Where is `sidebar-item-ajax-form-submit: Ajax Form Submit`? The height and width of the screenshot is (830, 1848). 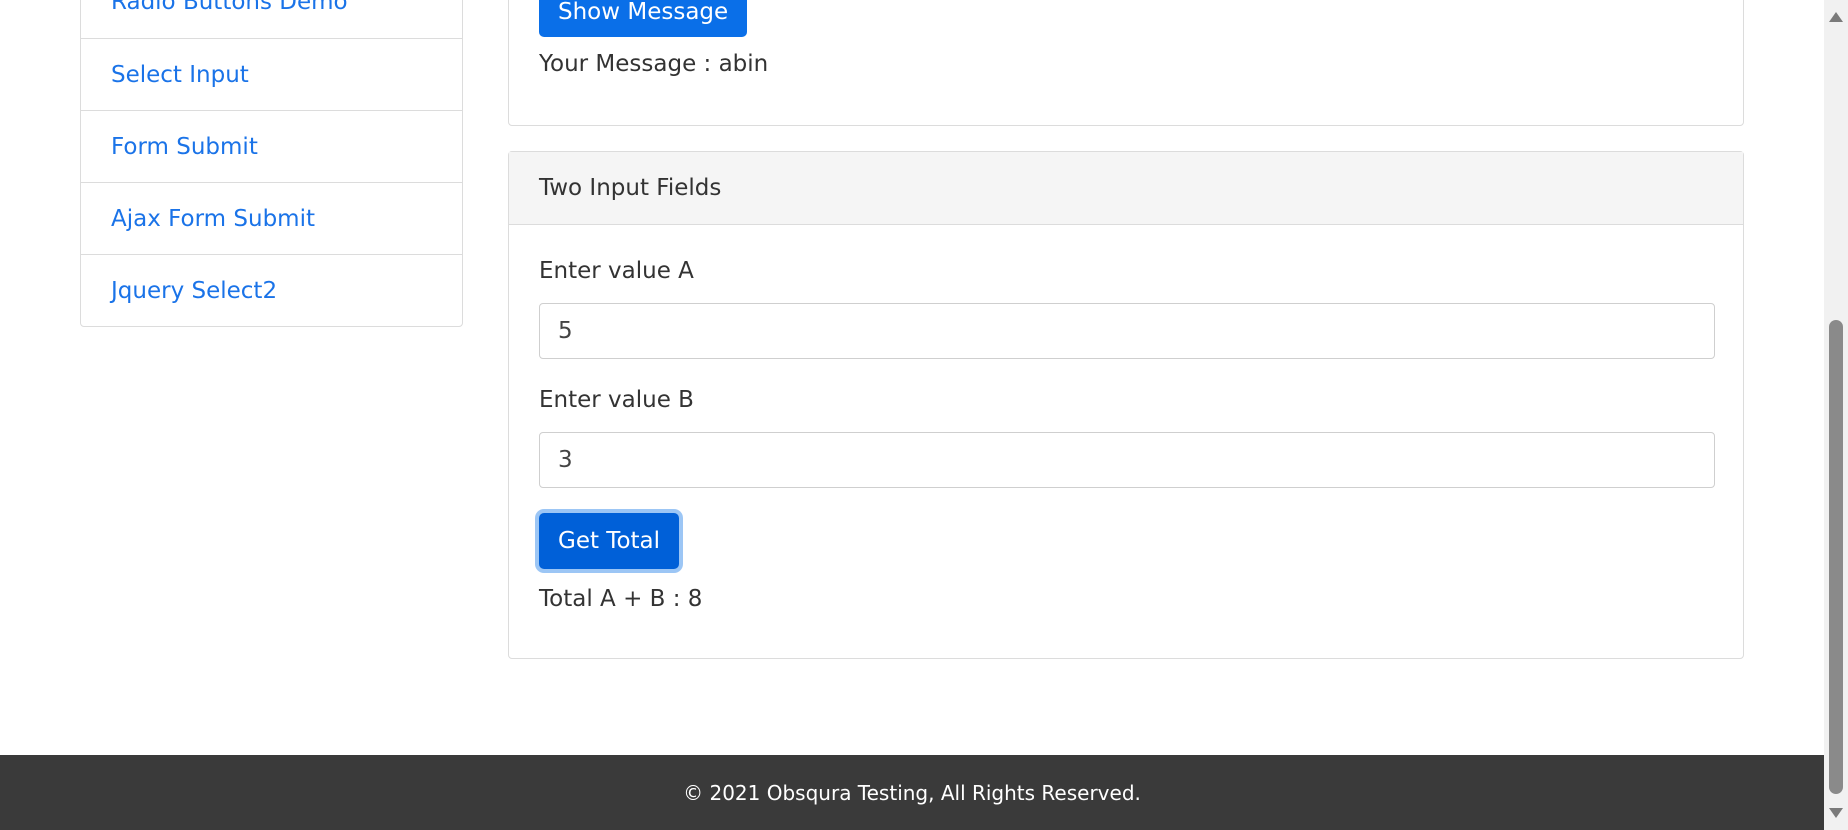
sidebar-item-ajax-form-submit: Ajax Form Submit is located at coordinates (271, 218).